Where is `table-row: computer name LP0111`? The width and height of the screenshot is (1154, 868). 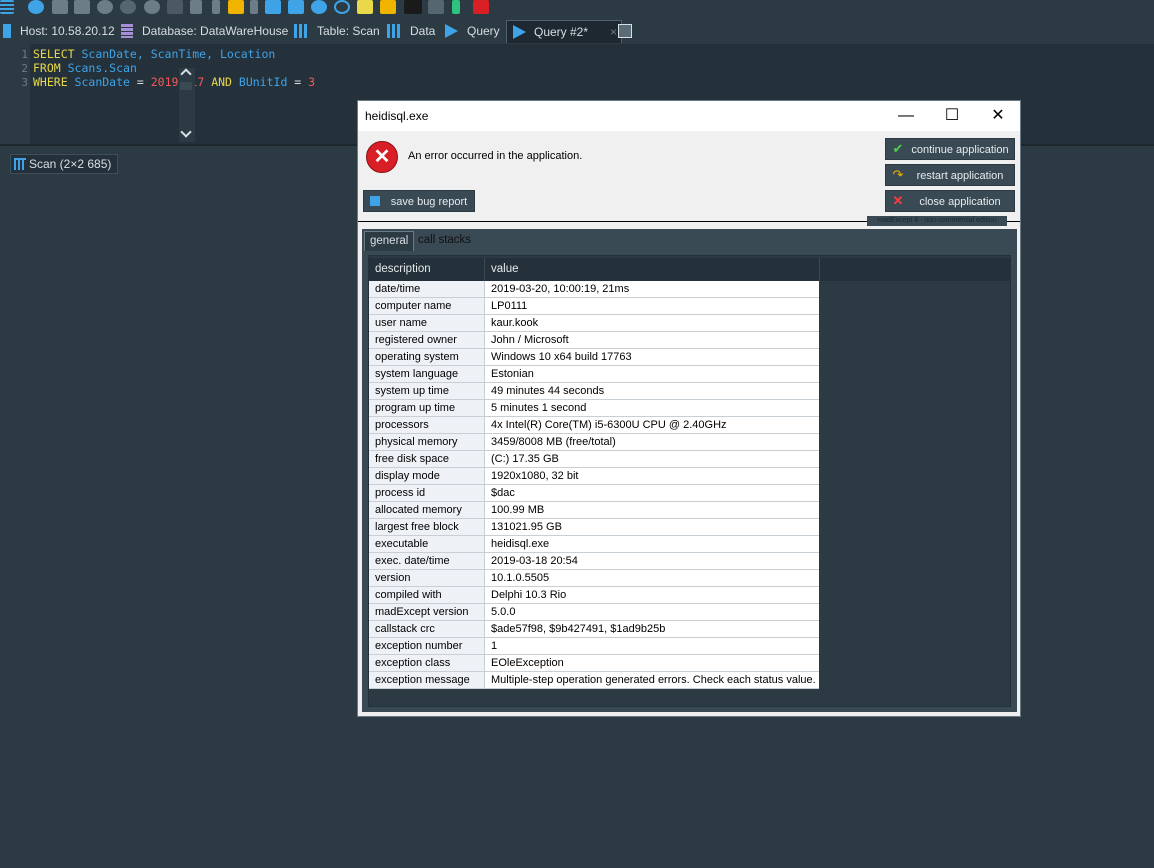
table-row: computer name LP0111 is located at coordinates (594, 306).